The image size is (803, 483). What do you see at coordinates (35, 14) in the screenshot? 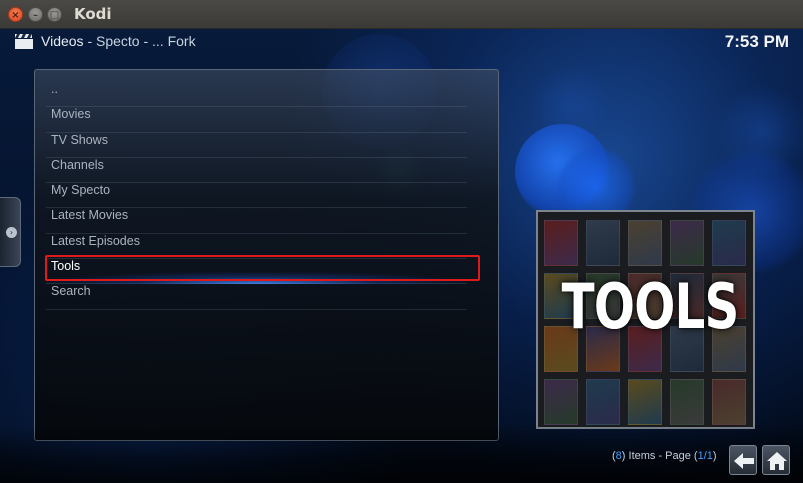
I see `minimize-window-button: –` at bounding box center [35, 14].